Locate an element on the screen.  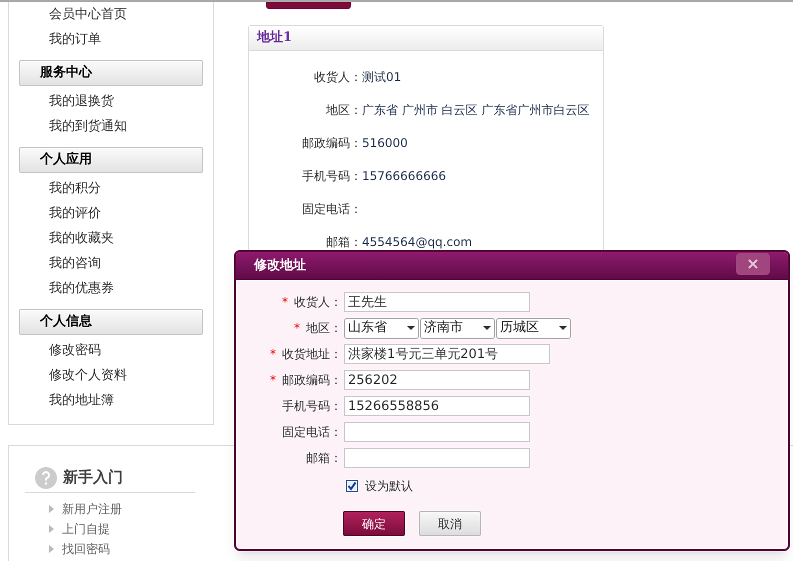
field-value: 516000 is located at coordinates (385, 143).